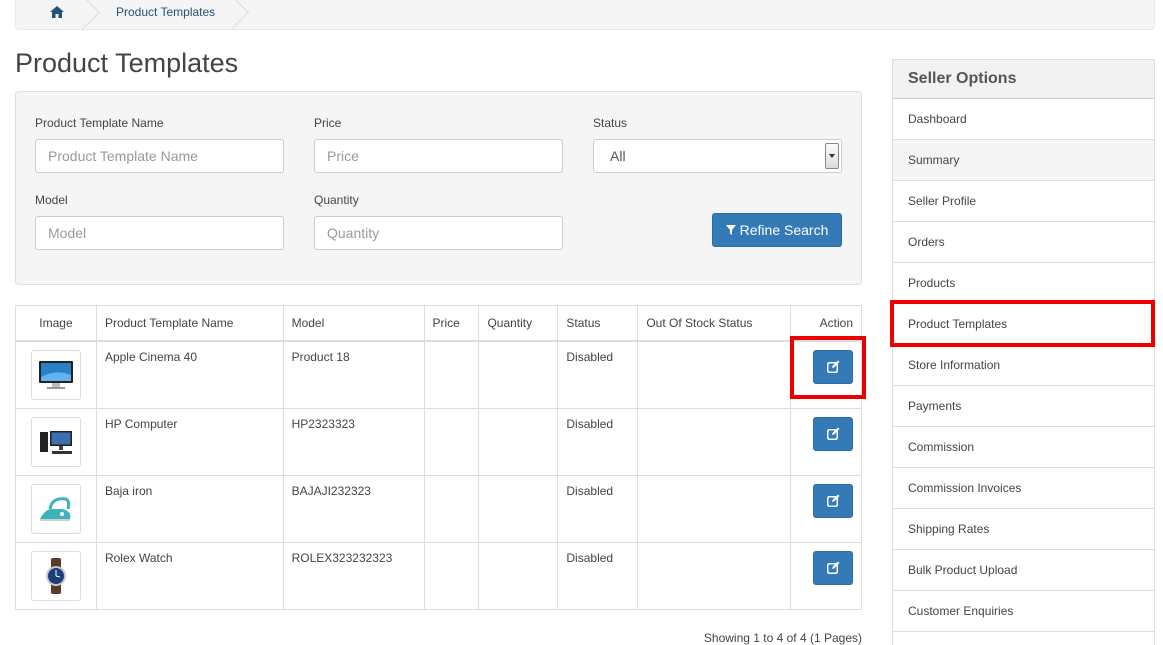 This screenshot has width=1163, height=645. I want to click on header-status: Status, so click(598, 323).